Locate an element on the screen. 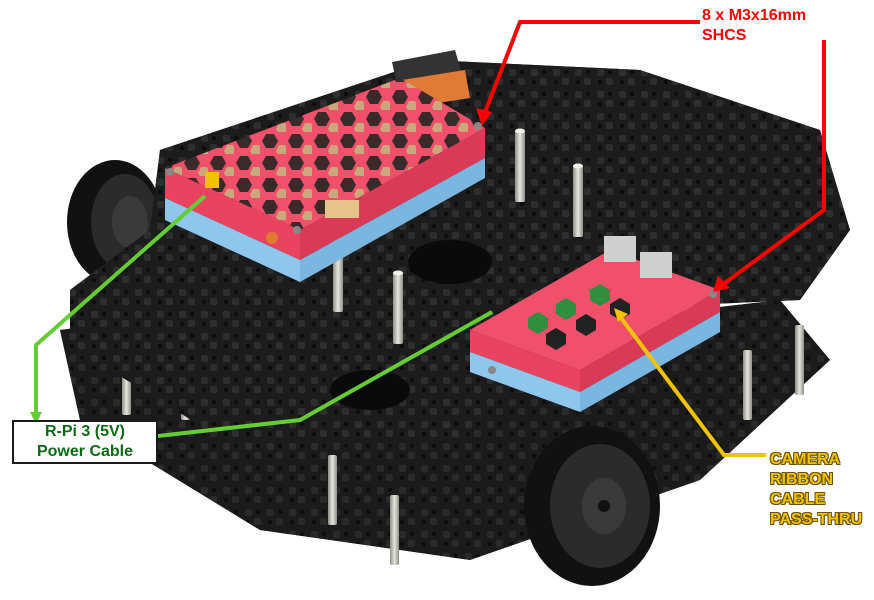 The width and height of the screenshot is (874, 600). right-wheel is located at coordinates (592, 506).